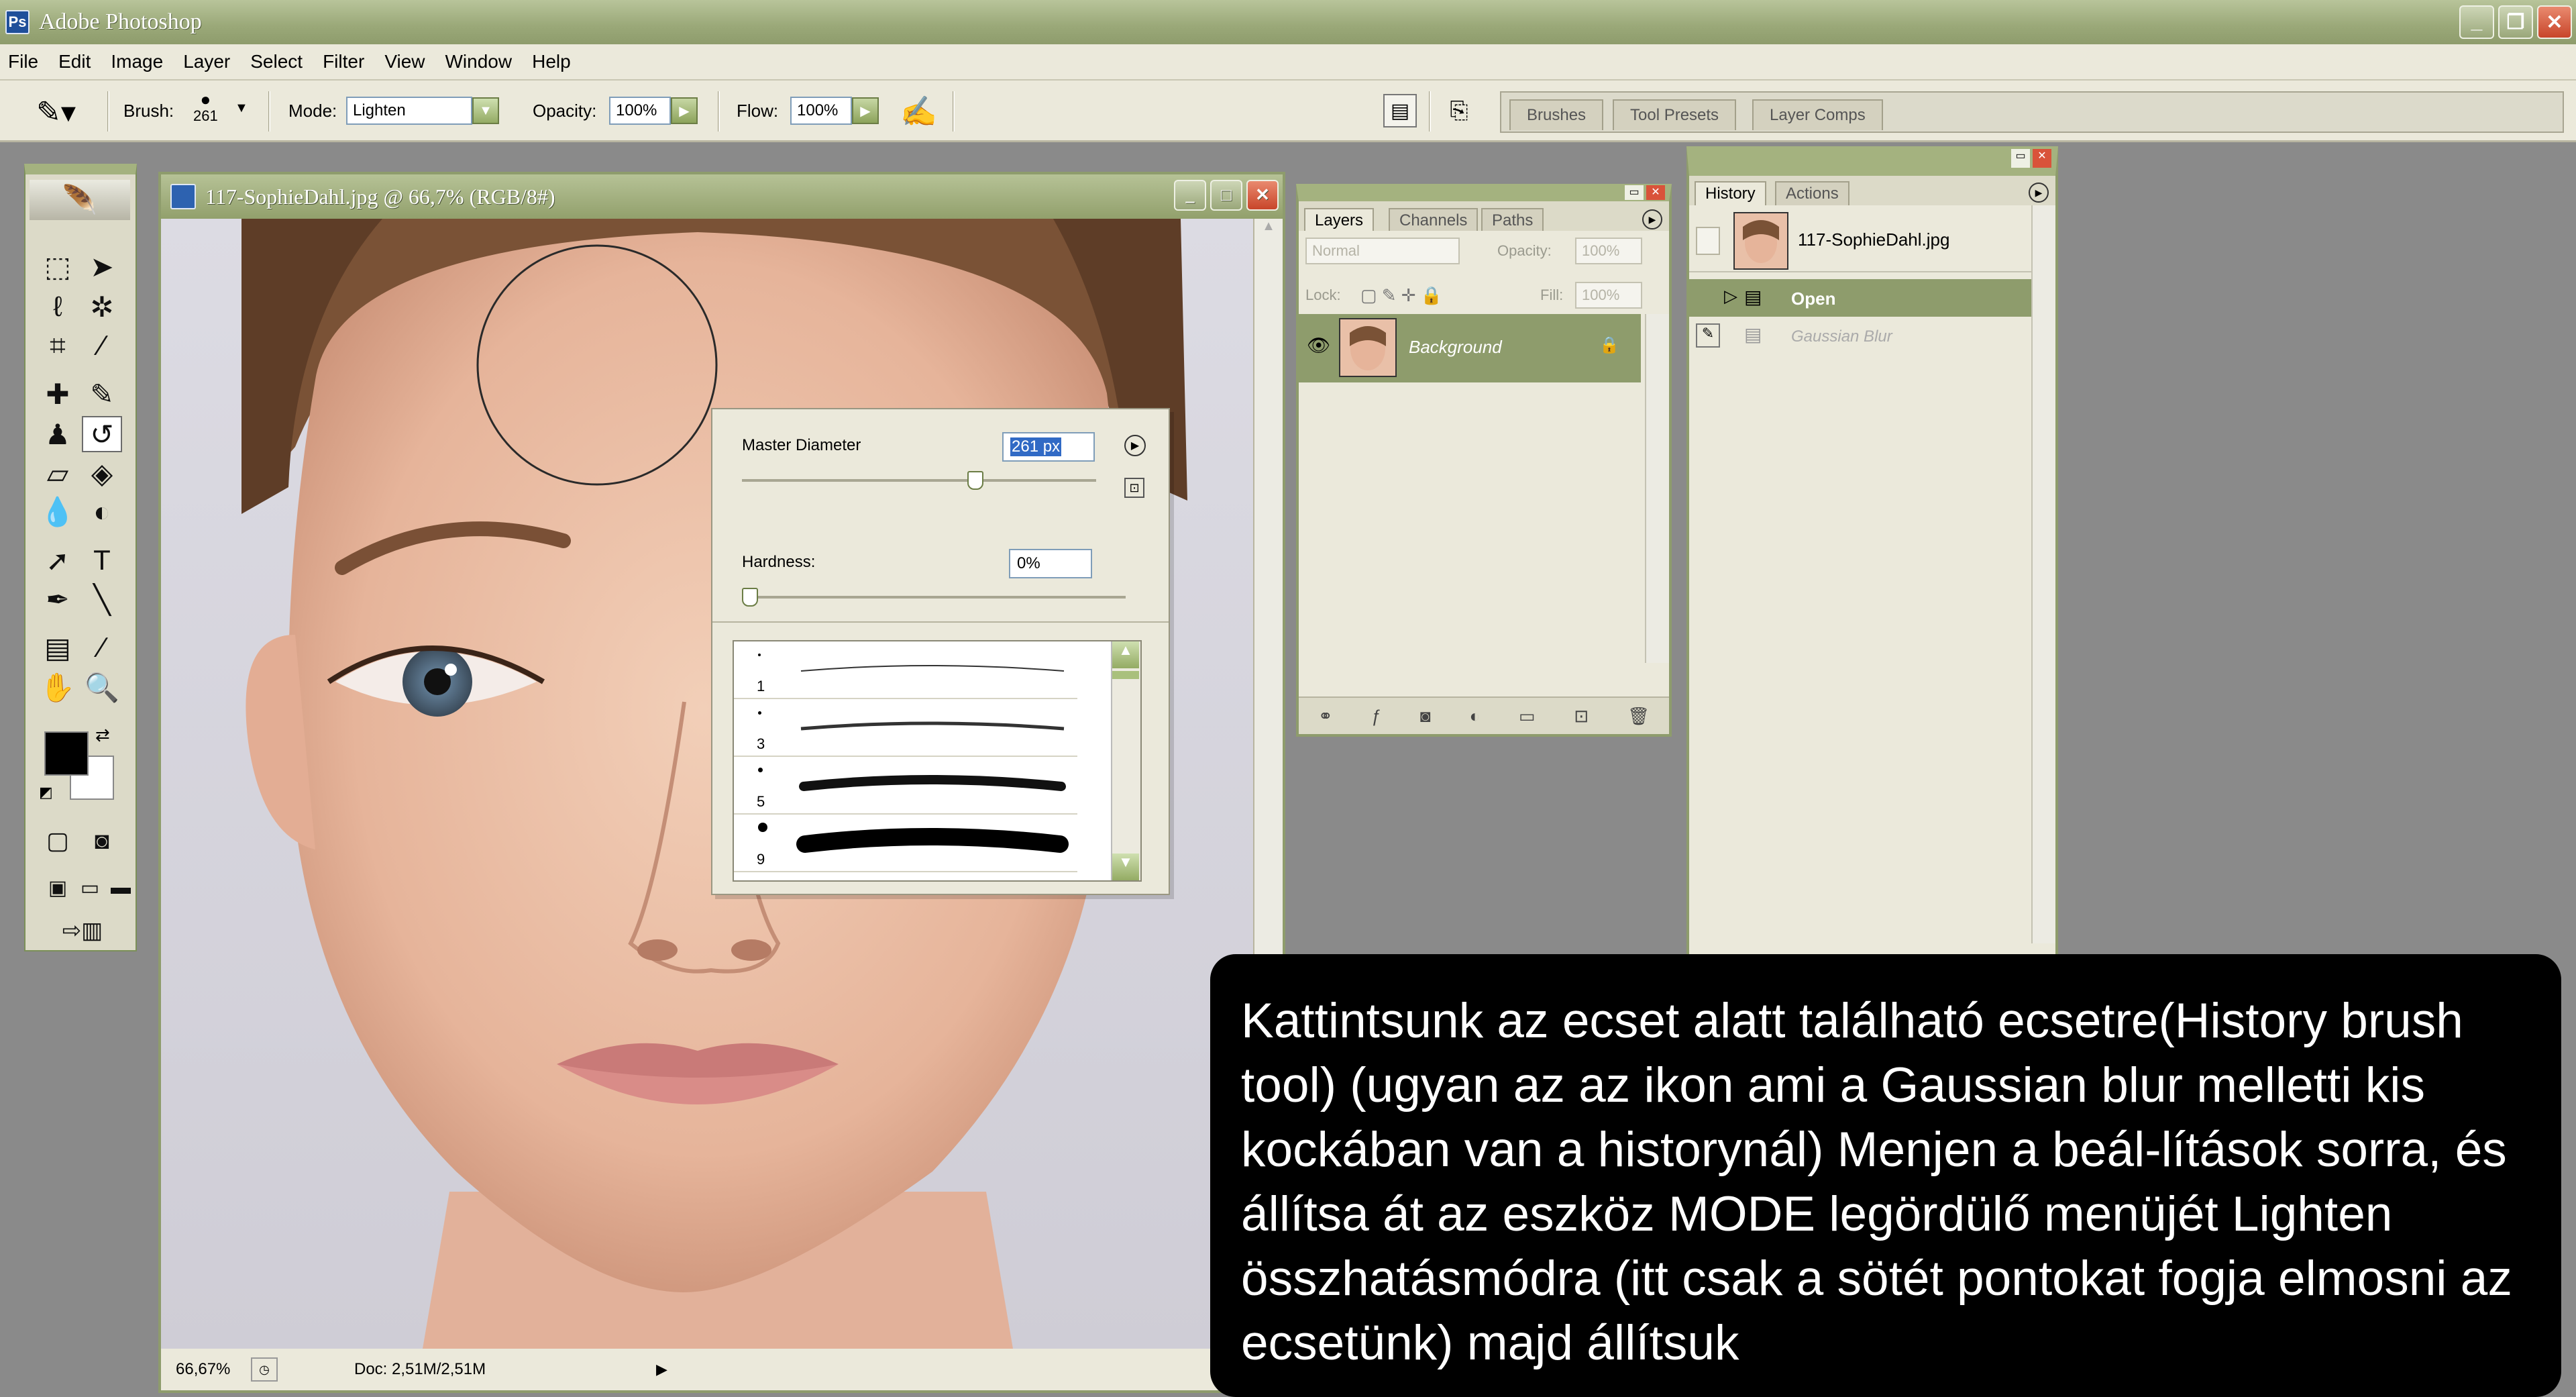 Image resolution: width=2576 pixels, height=1397 pixels. What do you see at coordinates (653, 111) in the screenshot?
I see `opacity-field: 100% ▶` at bounding box center [653, 111].